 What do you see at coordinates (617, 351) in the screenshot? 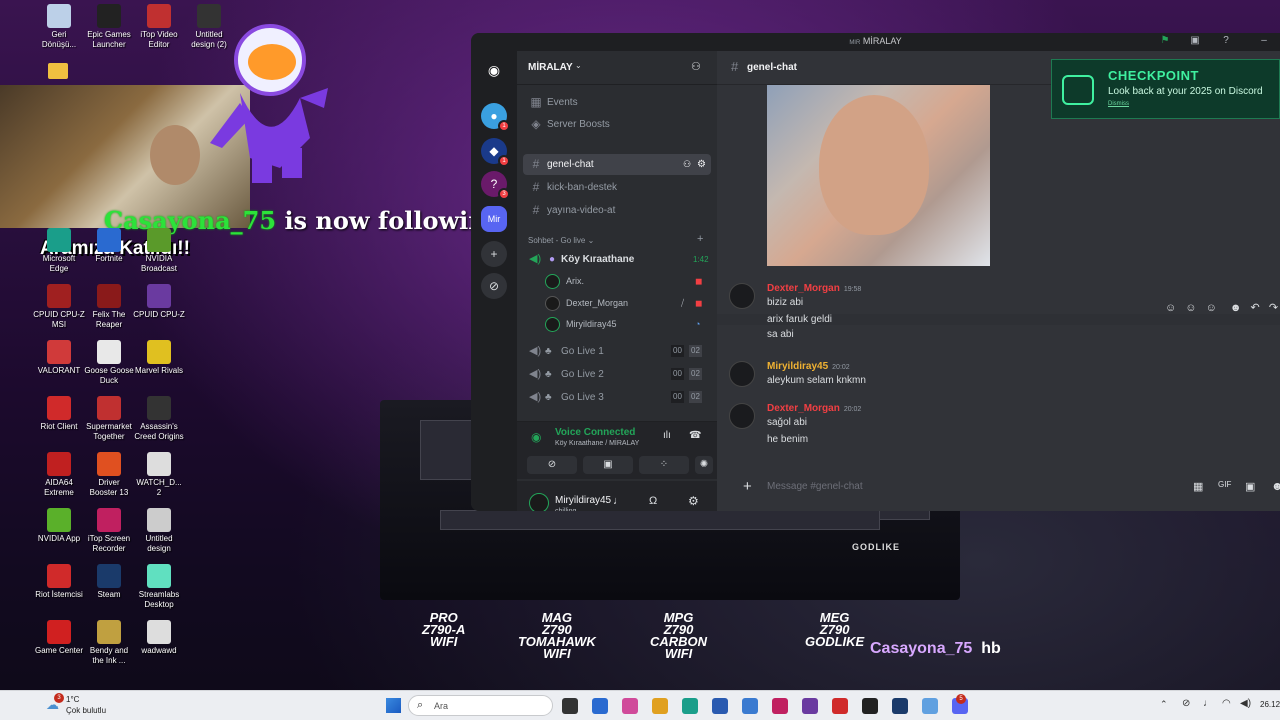
I see `voice-channel-golive: ◀) ♣ Go Live 1 00 02` at bounding box center [617, 351].